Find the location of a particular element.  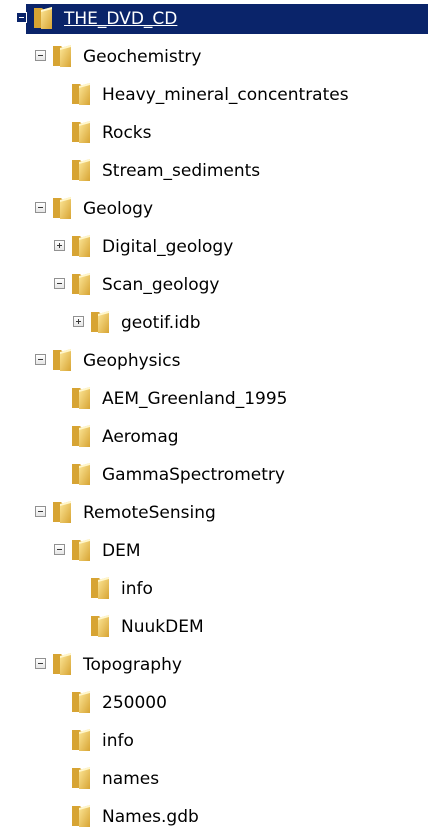

tree-node: AEM_Greenland_1995 is located at coordinates (214, 399).